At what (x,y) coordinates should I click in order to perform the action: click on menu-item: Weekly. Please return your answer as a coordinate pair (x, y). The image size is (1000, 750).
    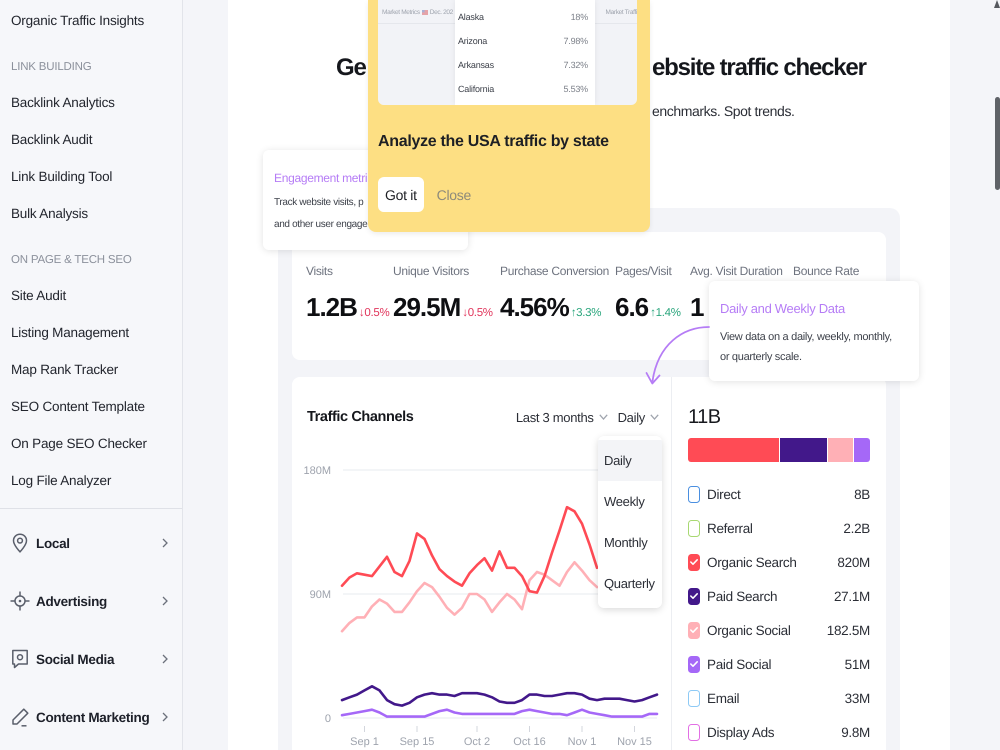
    Looking at the image, I should click on (630, 501).